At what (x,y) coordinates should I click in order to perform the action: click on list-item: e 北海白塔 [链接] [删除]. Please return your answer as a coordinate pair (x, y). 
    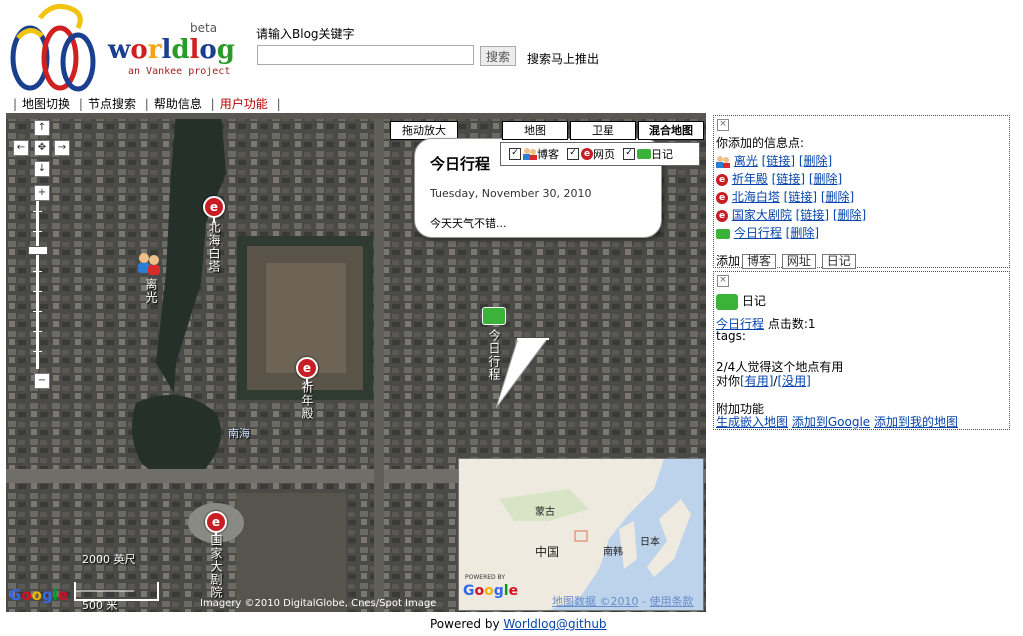
    Looking at the image, I should click on (785, 196).